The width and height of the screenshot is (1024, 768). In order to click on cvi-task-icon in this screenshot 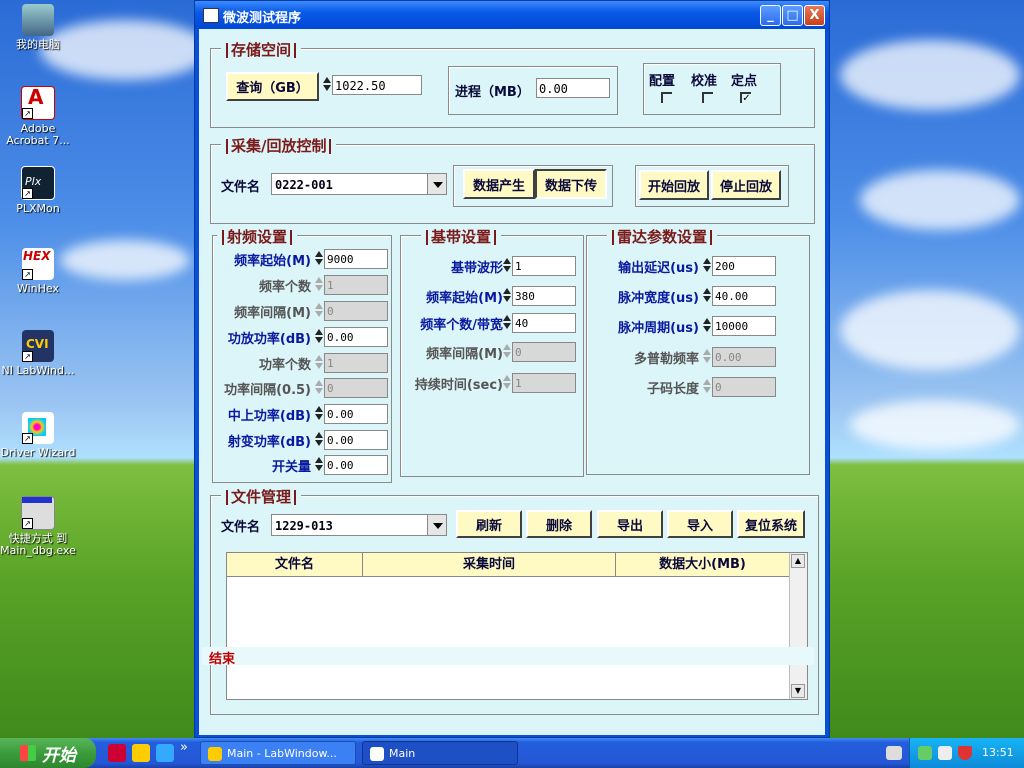, I will do `click(215, 754)`.